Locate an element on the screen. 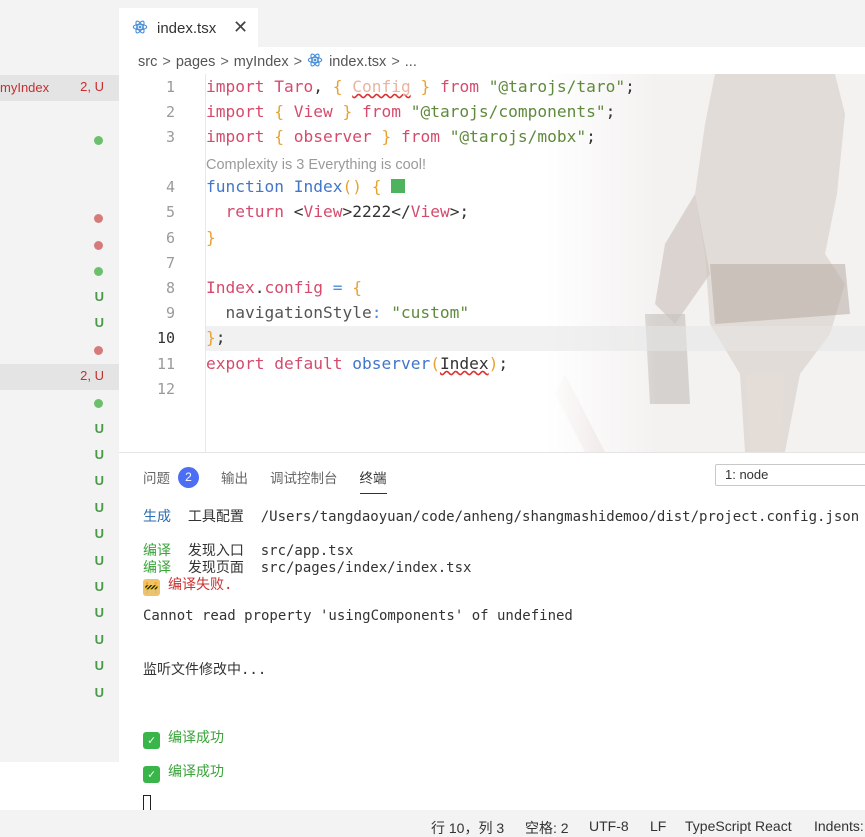 The height and width of the screenshot is (837, 865). terminal-error: 编译失败. is located at coordinates (200, 585).